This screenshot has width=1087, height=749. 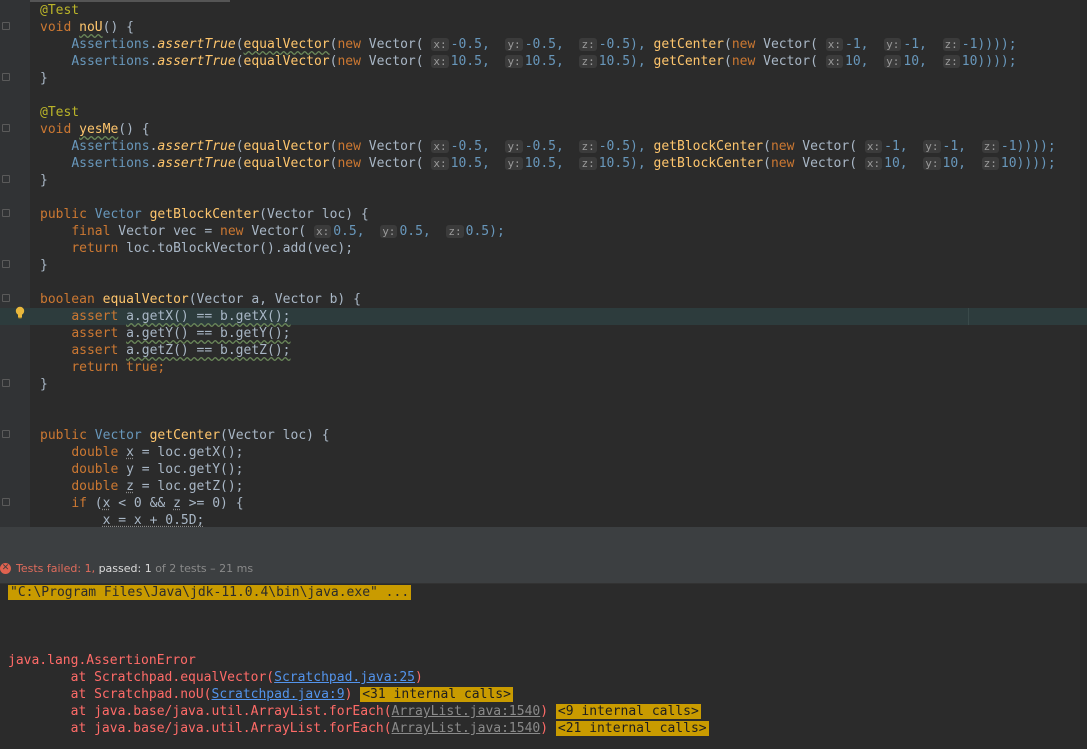 I want to click on code-line: if (x < 0 && z >= 0) {, so click(x=157, y=503).